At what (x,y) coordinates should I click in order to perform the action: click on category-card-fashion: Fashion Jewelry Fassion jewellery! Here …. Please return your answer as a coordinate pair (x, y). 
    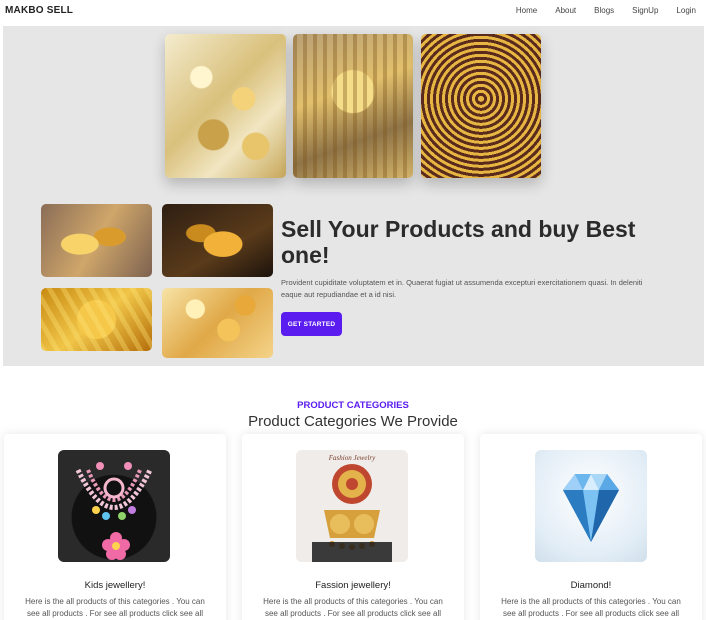
    Looking at the image, I should click on (353, 527).